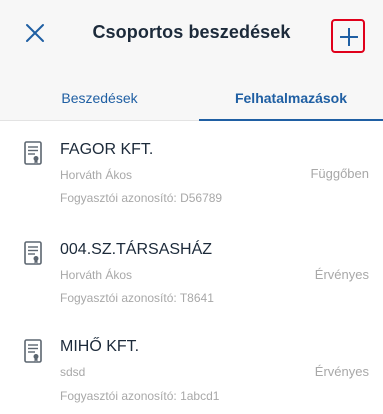 This screenshot has width=383, height=414. I want to click on item-consumer-id: Fogyasztói azonosító: D56789, so click(141, 198).